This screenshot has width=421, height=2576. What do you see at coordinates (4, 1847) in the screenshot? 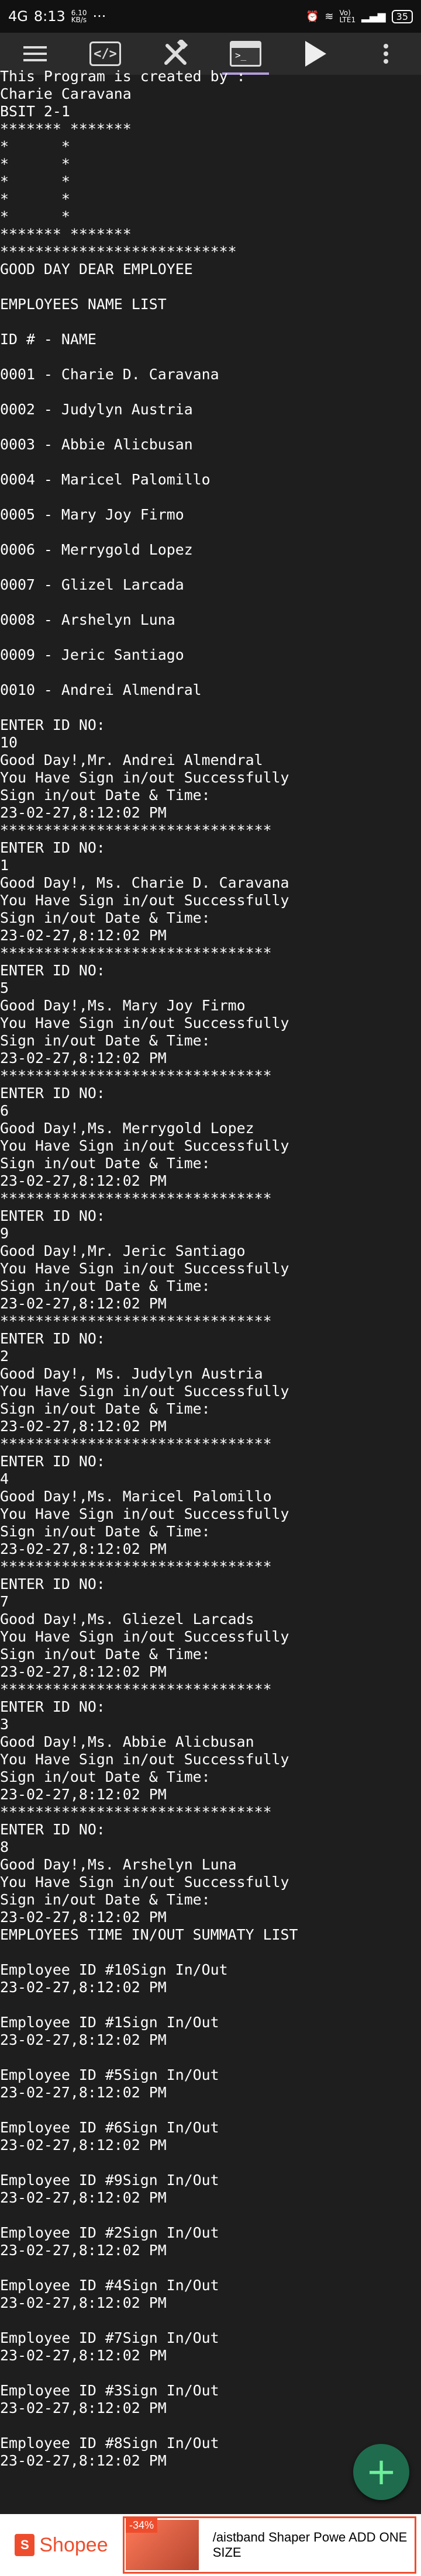
I see `console-line: 8` at bounding box center [4, 1847].